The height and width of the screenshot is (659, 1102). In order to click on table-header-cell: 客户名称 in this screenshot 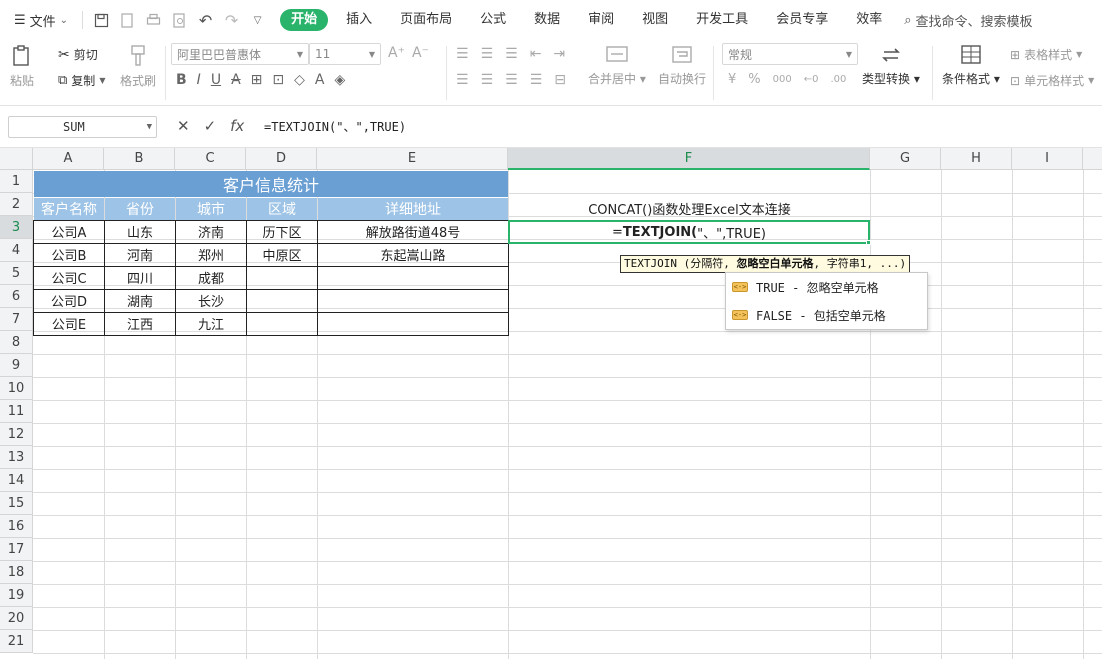, I will do `click(69, 209)`.